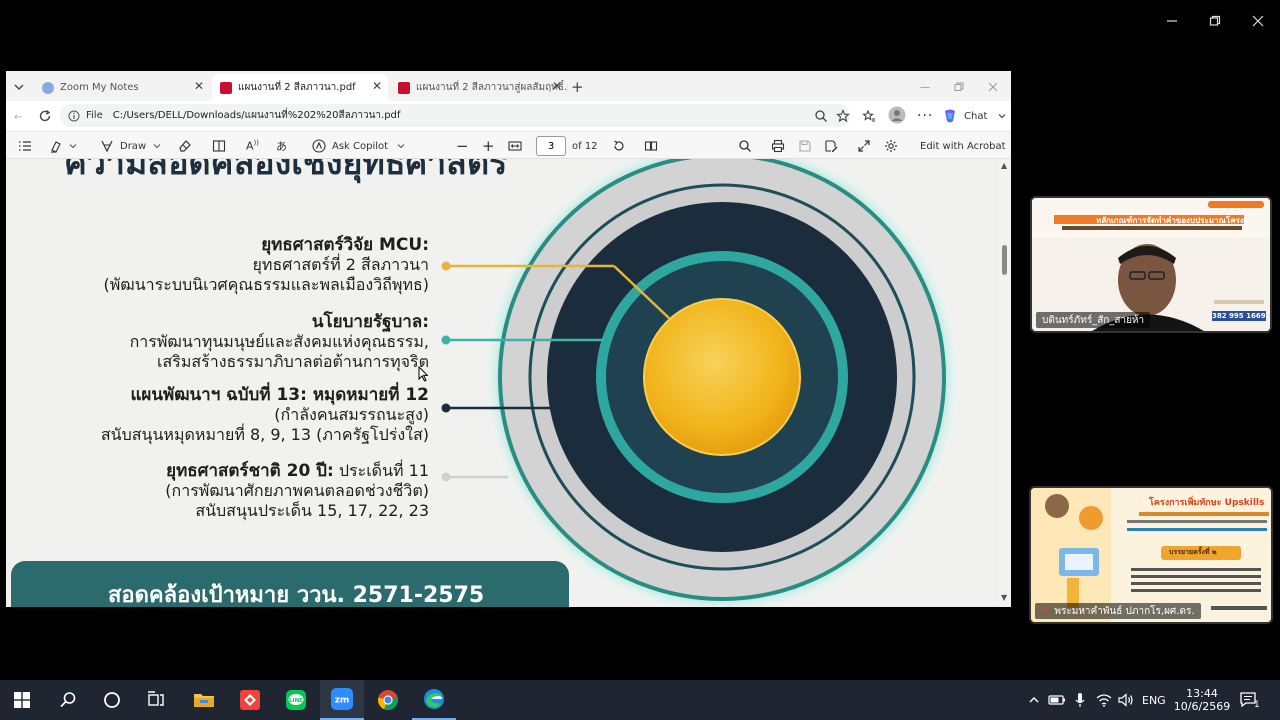 The width and height of the screenshot is (1280, 720). Describe the element at coordinates (22, 700) in the screenshot. I see `start-button` at that location.